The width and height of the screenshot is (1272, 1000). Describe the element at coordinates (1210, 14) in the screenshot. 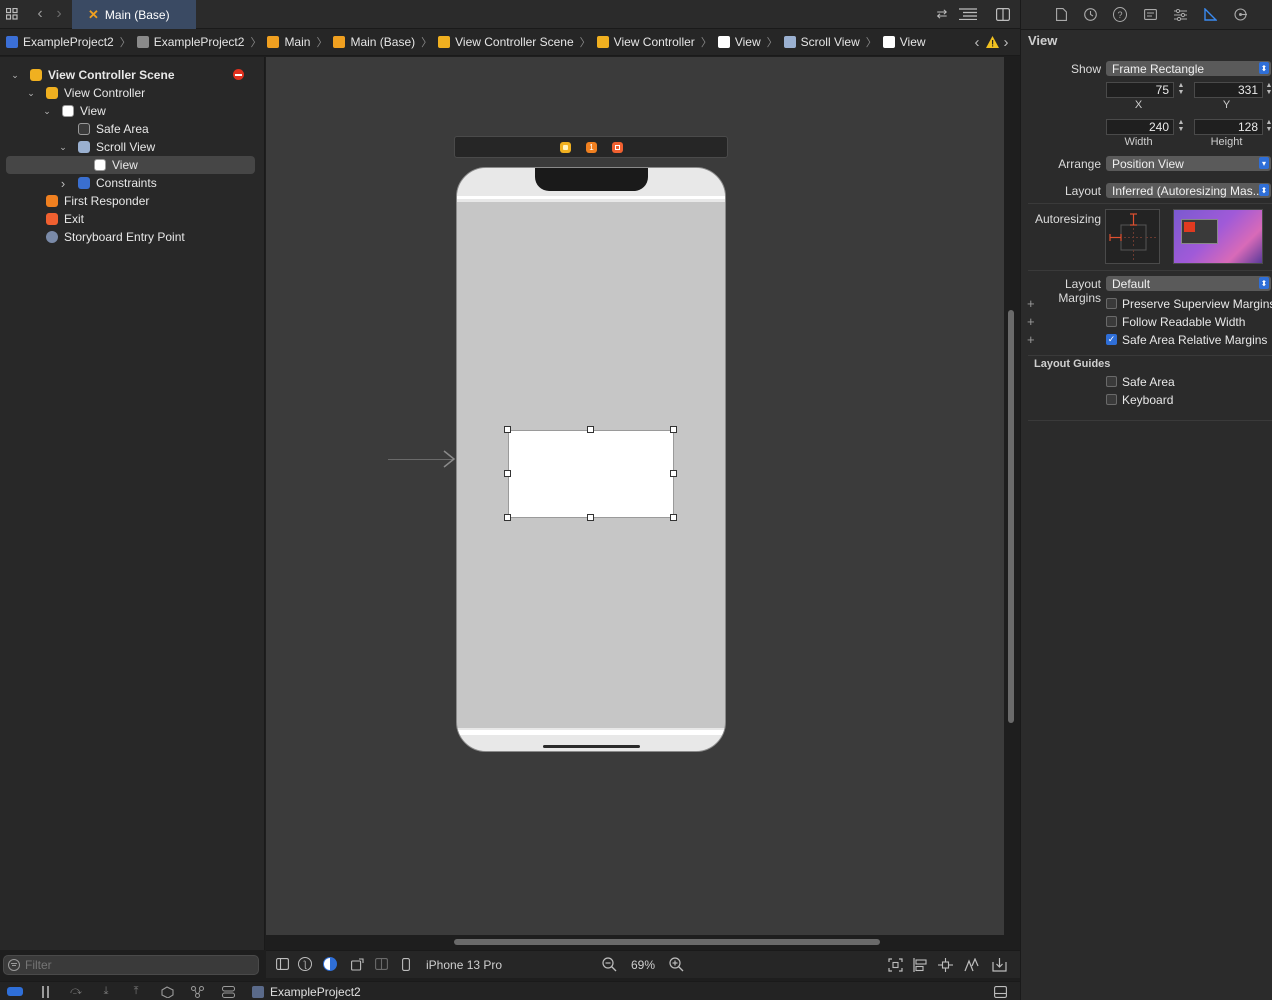

I see `size-inspector-icon` at that location.